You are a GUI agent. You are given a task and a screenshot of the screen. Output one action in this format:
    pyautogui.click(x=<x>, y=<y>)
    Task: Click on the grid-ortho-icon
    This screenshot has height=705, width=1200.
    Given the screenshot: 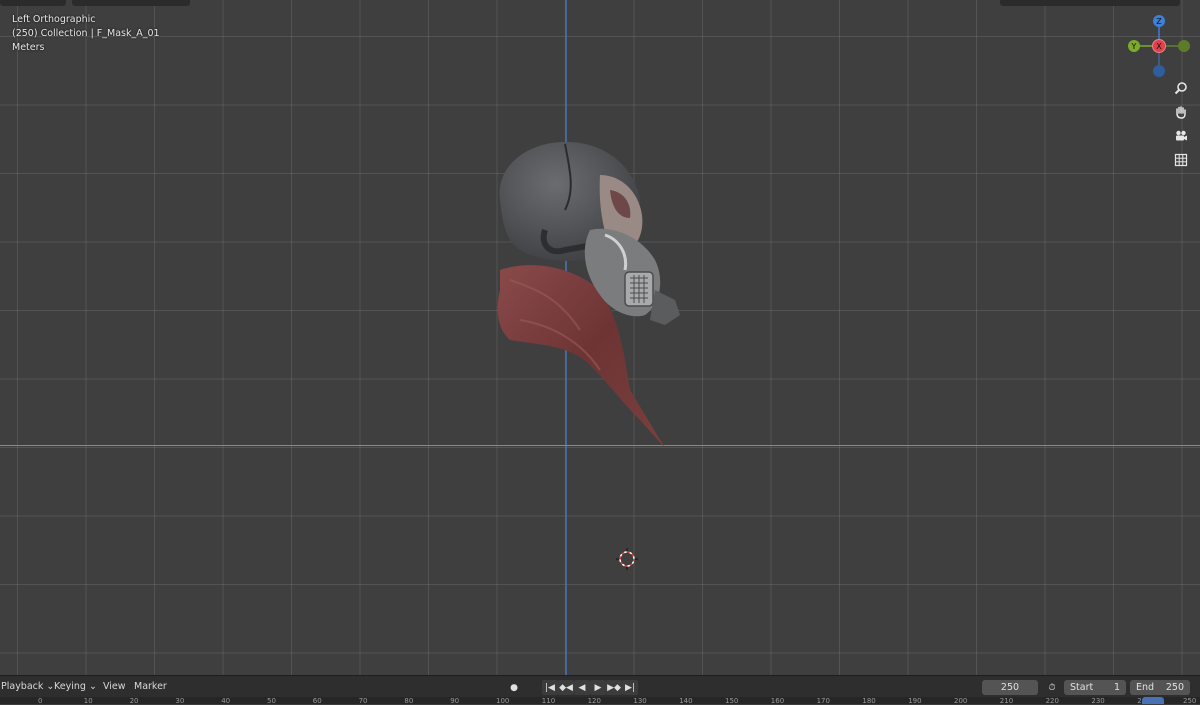 What is the action you would take?
    pyautogui.click(x=1181, y=160)
    